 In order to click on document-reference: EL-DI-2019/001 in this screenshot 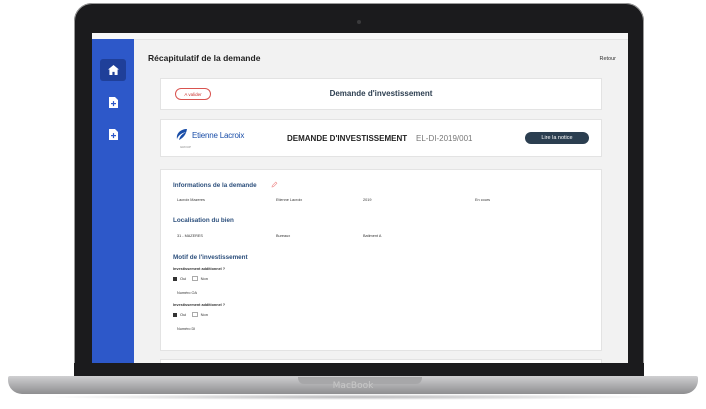, I will do `click(444, 138)`.